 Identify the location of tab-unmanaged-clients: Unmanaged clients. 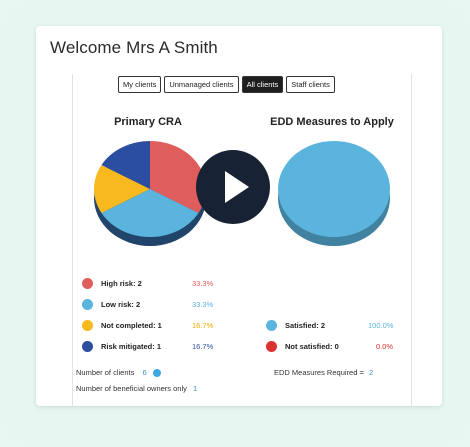
(201, 84).